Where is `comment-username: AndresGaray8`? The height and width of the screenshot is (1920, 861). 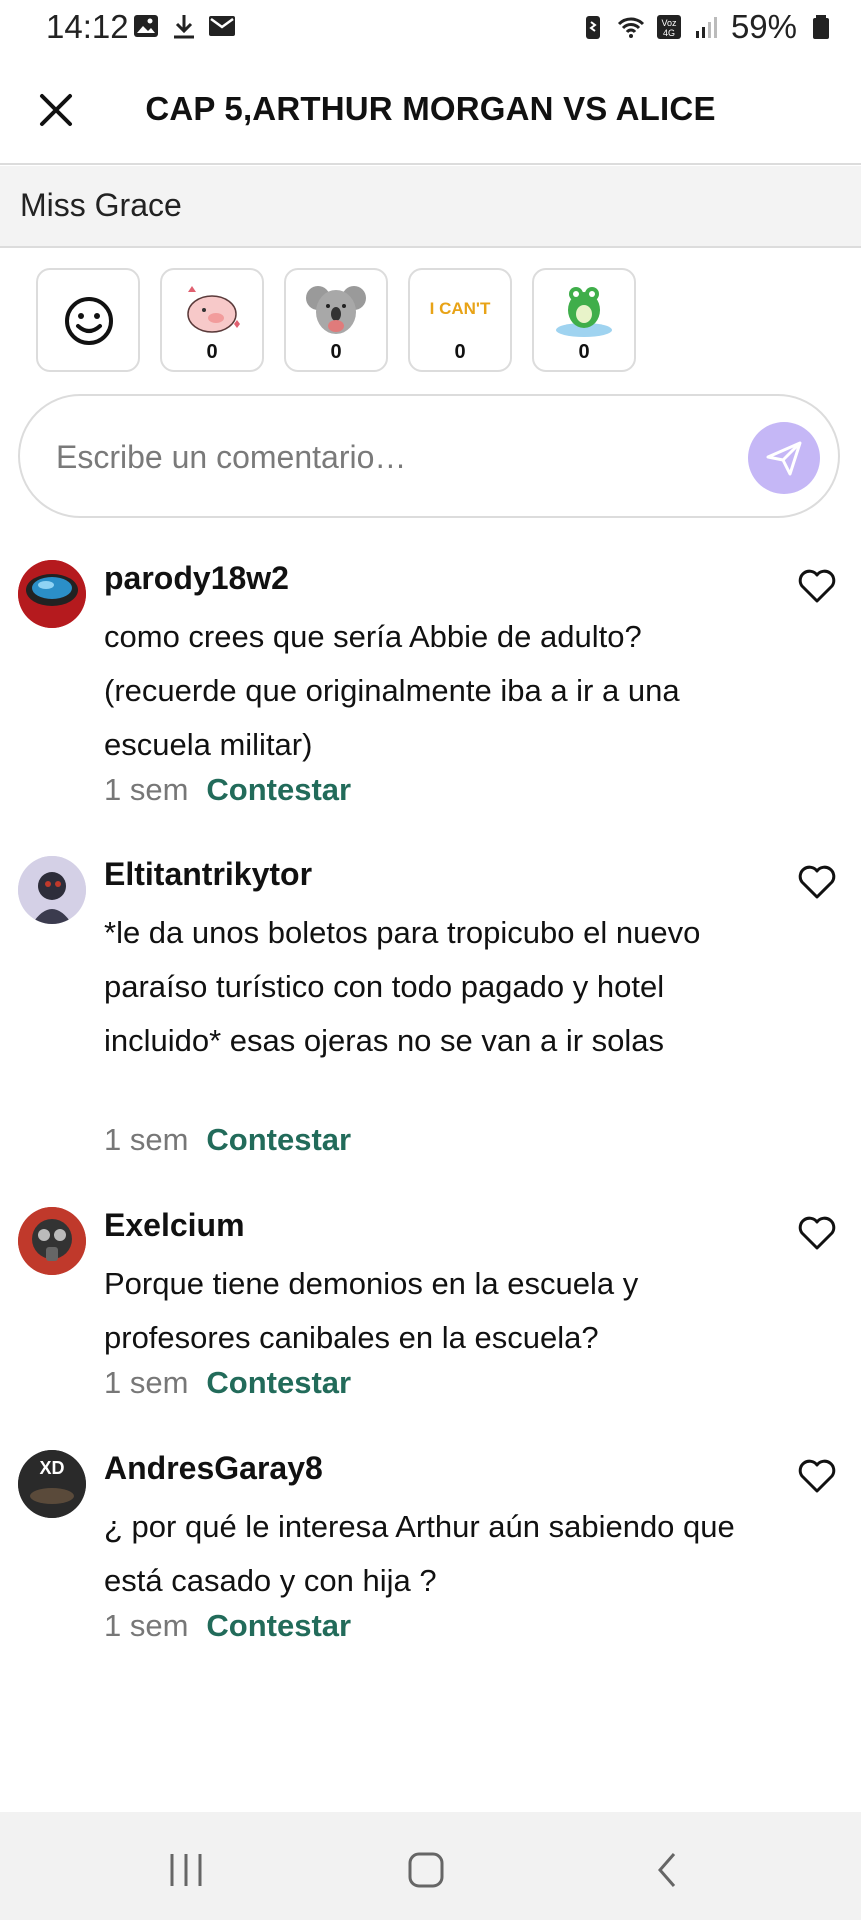
comment-username: AndresGaray8 is located at coordinates (213, 1468).